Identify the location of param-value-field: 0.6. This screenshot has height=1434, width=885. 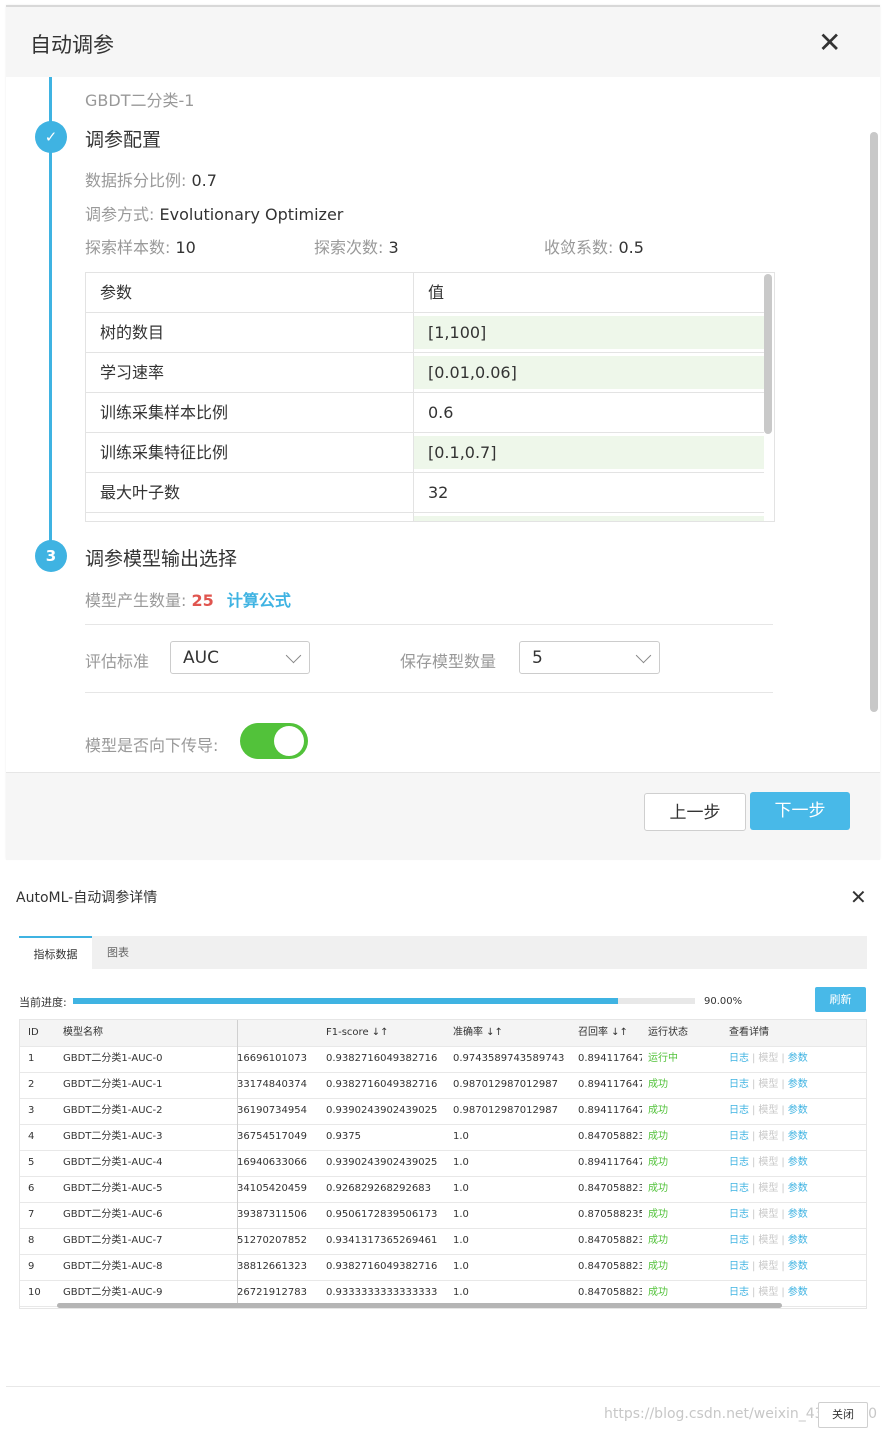
(589, 412).